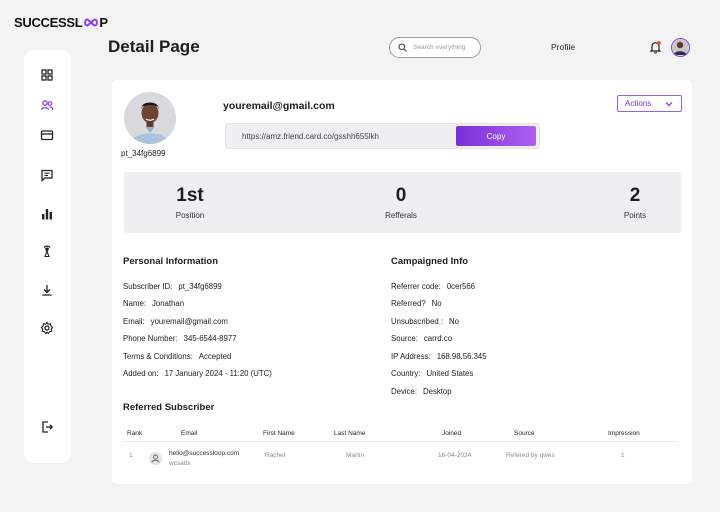 The width and height of the screenshot is (720, 512). I want to click on sidebar, so click(47, 256).